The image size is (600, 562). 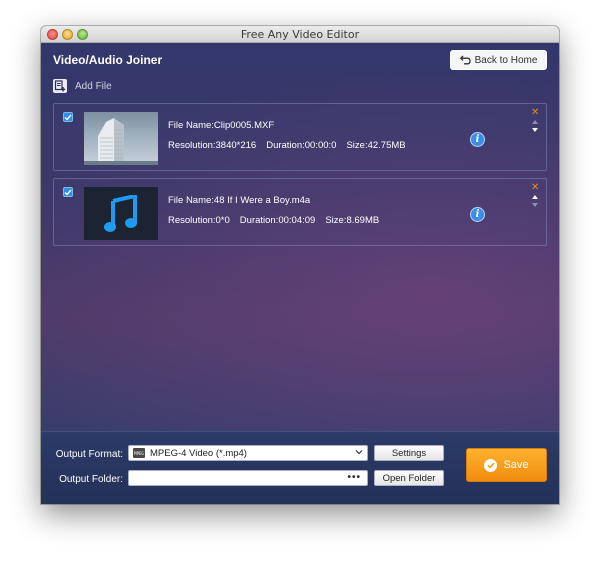 I want to click on back-to-home-label: Back to Home, so click(x=506, y=60).